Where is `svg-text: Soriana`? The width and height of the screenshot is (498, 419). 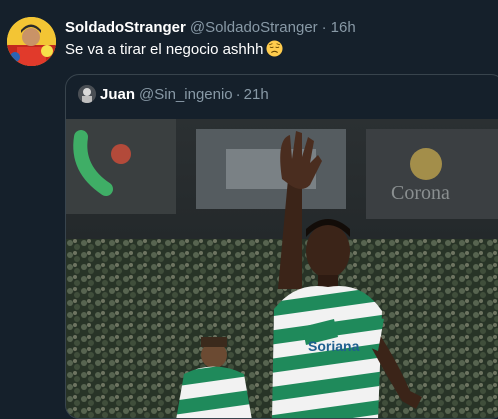 svg-text: Soriana is located at coordinates (334, 346).